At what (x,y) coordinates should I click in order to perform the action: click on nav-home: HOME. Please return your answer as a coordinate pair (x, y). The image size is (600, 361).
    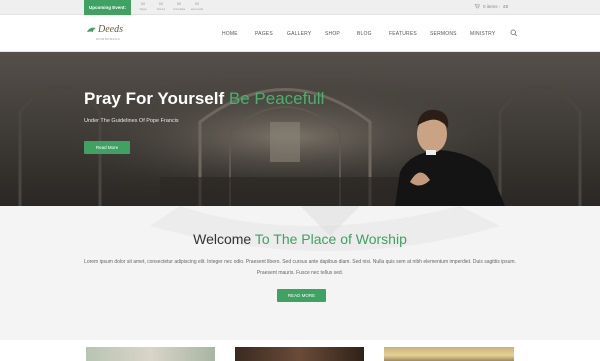
    Looking at the image, I should click on (230, 34).